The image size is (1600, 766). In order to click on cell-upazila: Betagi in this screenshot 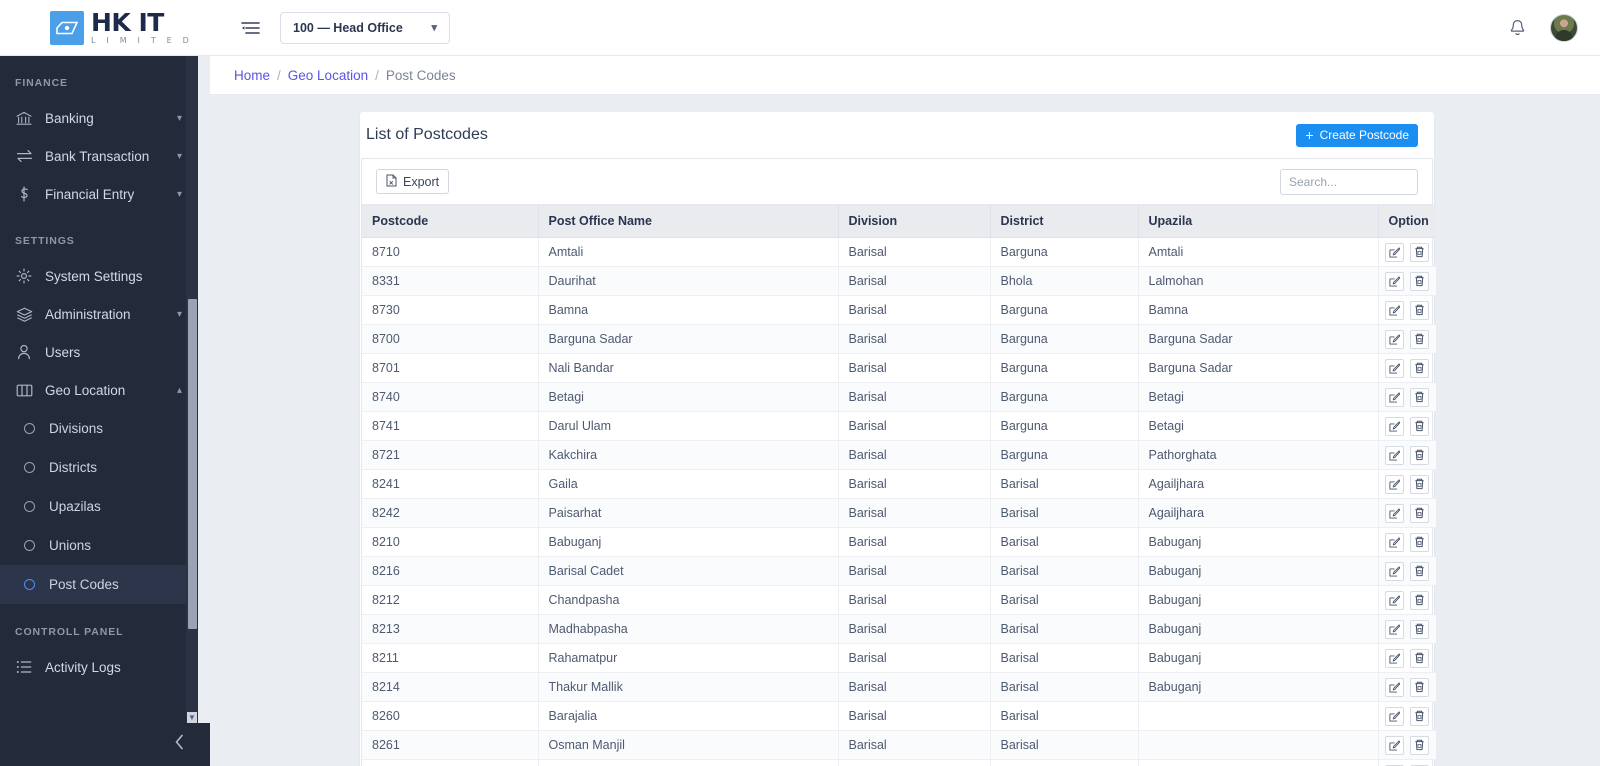, I will do `click(1258, 426)`.